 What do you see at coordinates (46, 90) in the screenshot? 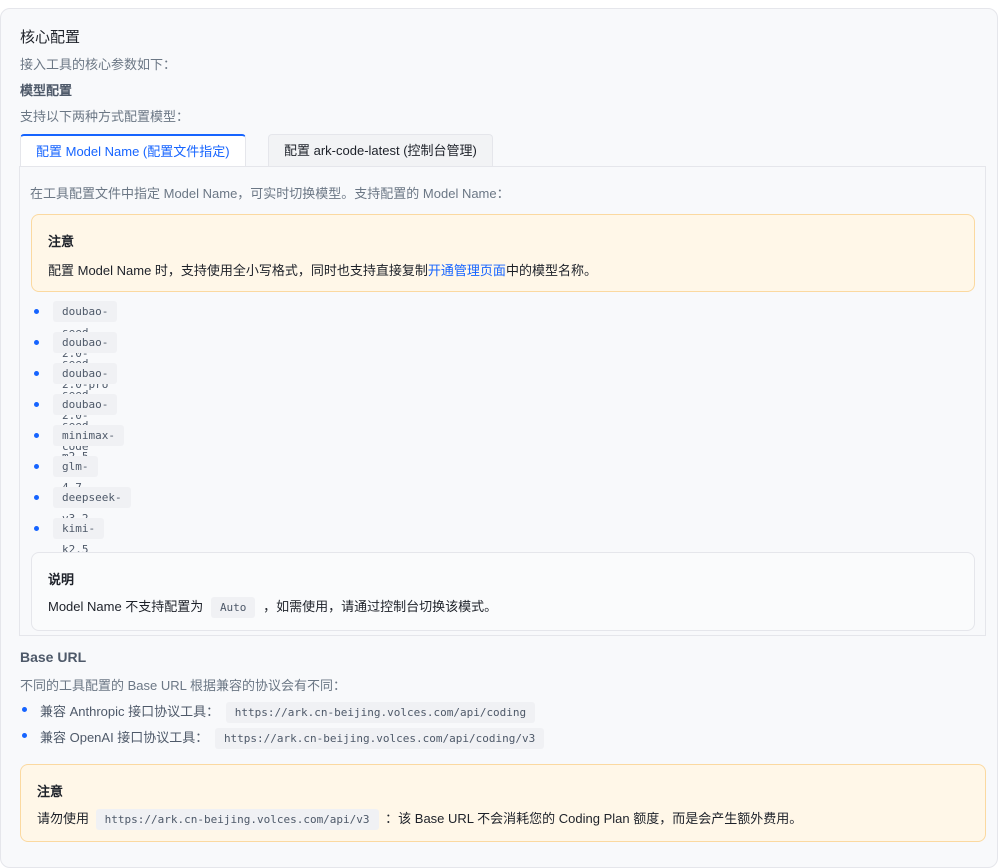
I see `model-heading: 模型配置` at bounding box center [46, 90].